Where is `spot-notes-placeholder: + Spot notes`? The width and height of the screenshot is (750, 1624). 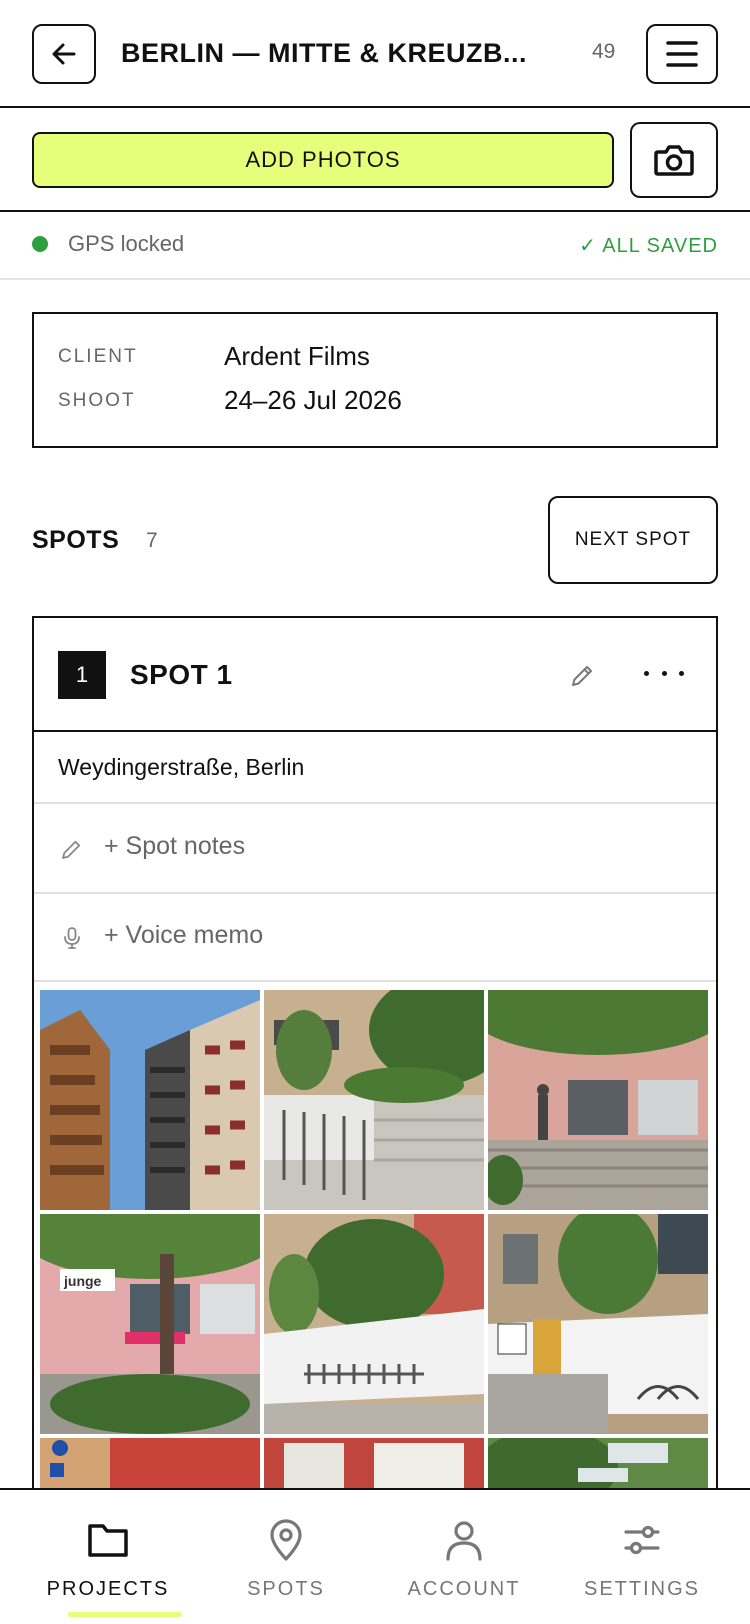
spot-notes-placeholder: + Spot notes is located at coordinates (175, 846).